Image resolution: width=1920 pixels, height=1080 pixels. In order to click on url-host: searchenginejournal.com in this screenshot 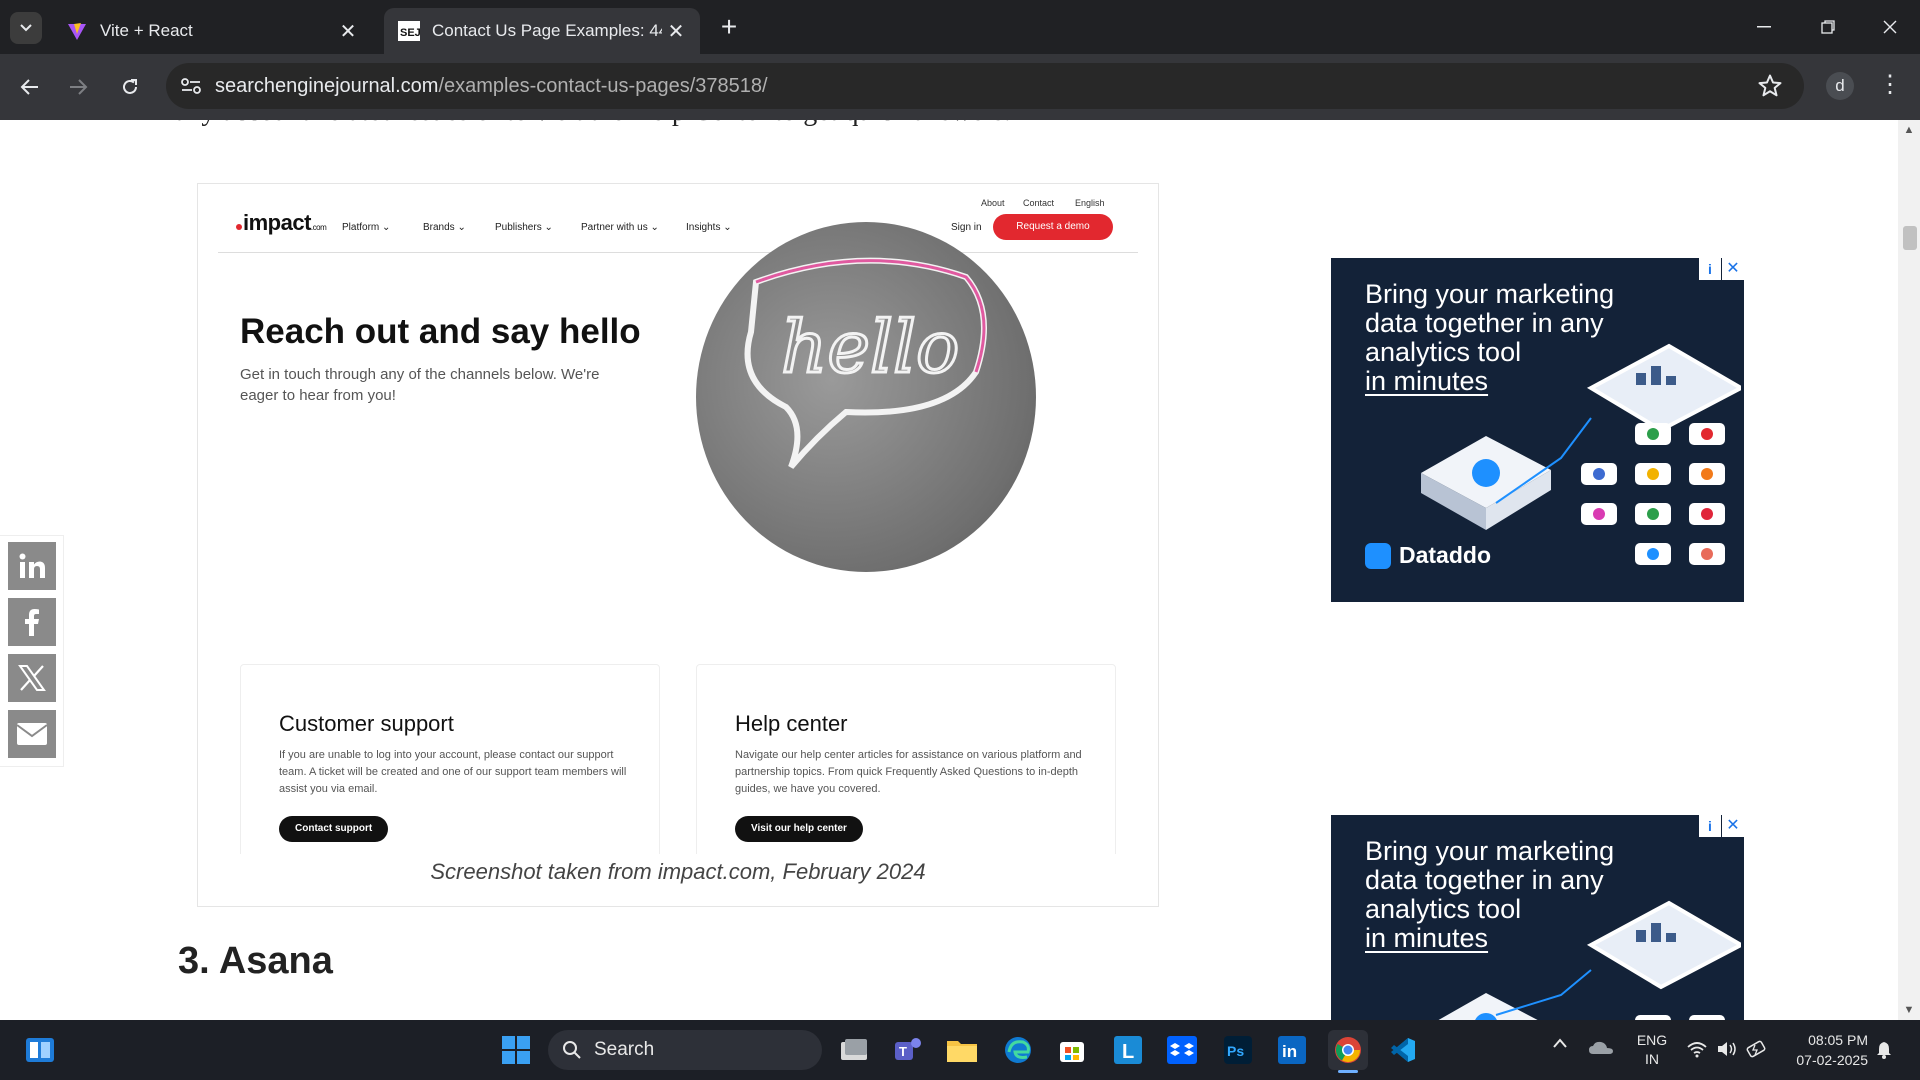, I will do `click(327, 86)`.